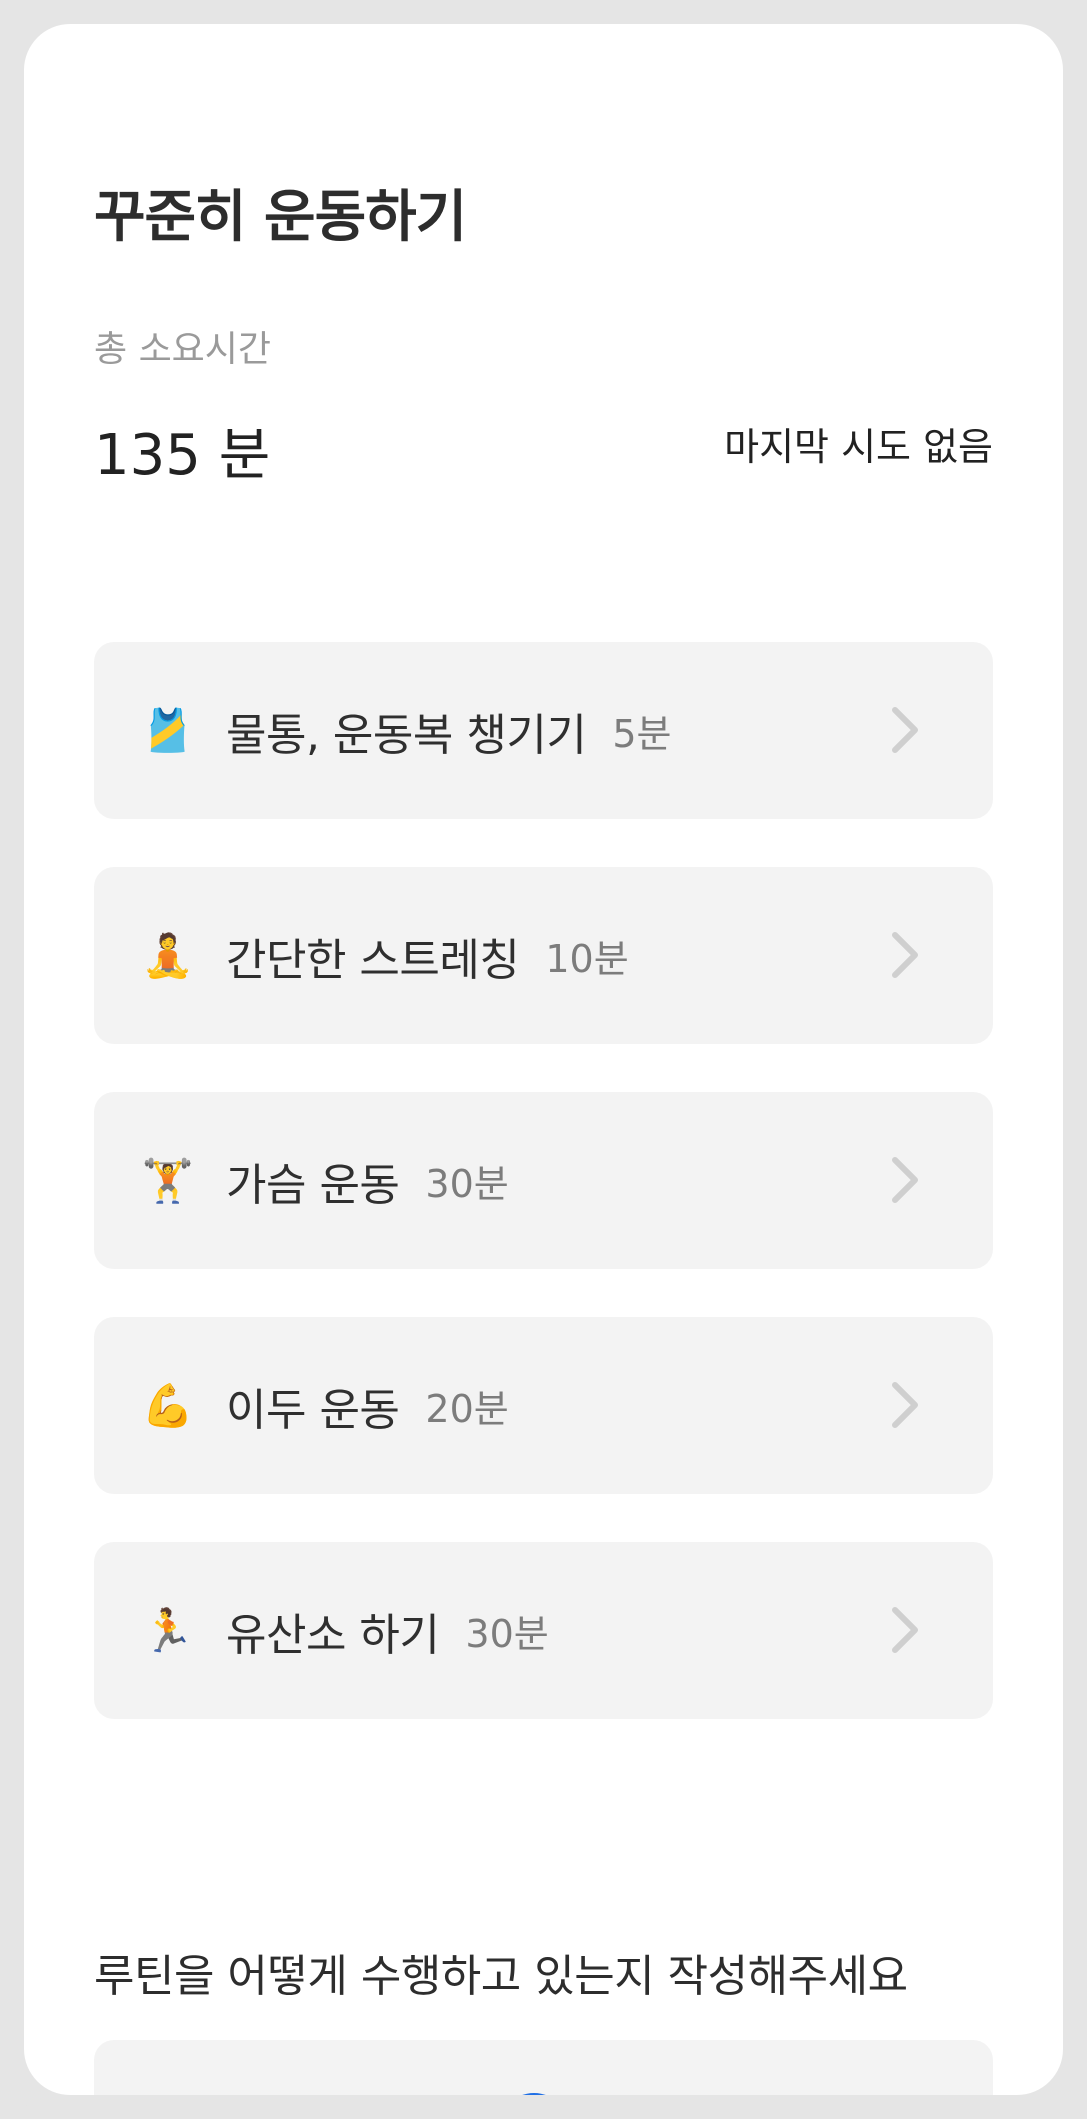 The height and width of the screenshot is (2119, 1087). Describe the element at coordinates (333, 1635) in the screenshot. I see `routine-label: 유산소 하기` at that location.